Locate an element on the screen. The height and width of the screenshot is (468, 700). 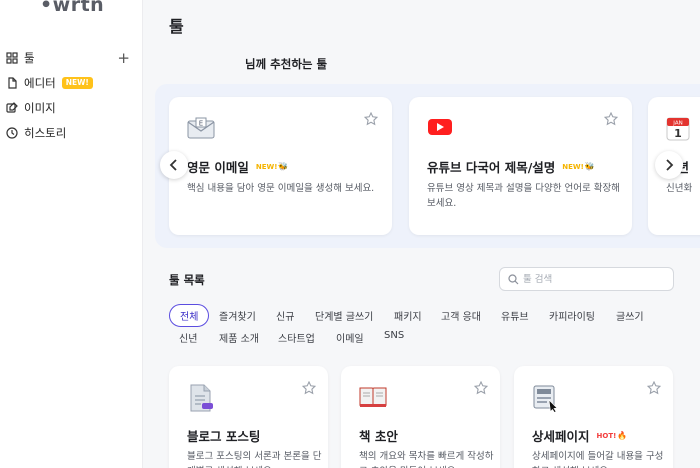
card-title: 유튜브 다국어 제목/설명 is located at coordinates (491, 167).